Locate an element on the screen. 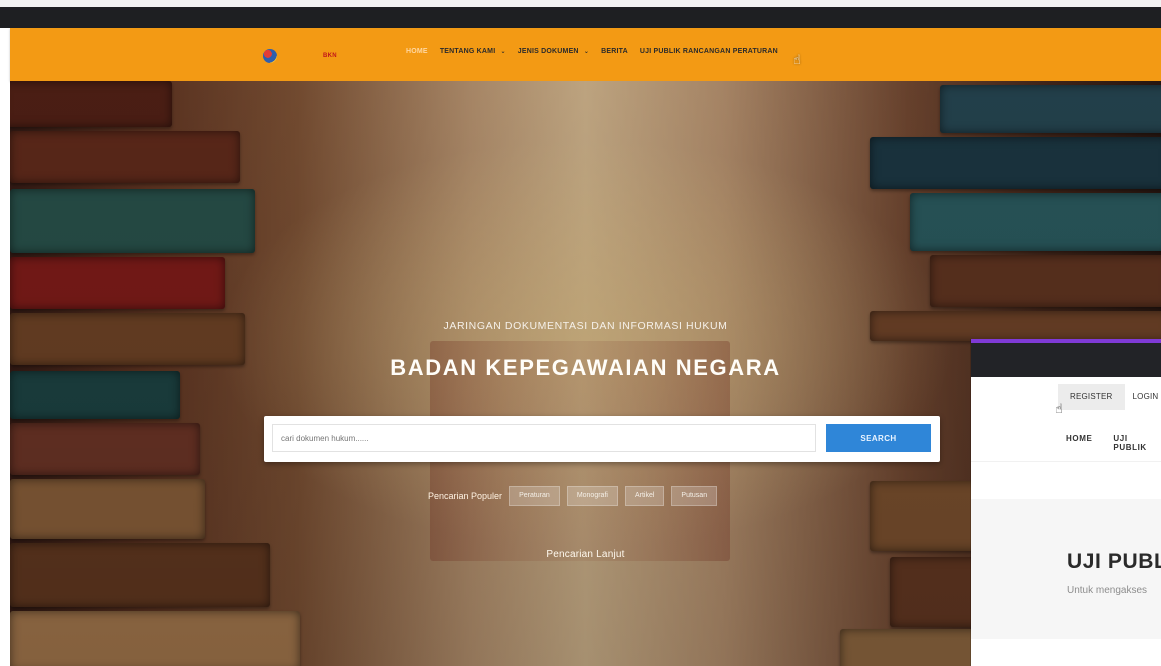  nav-jenis-dokumen-label: JENIS DOKUMEN is located at coordinates (548, 51).